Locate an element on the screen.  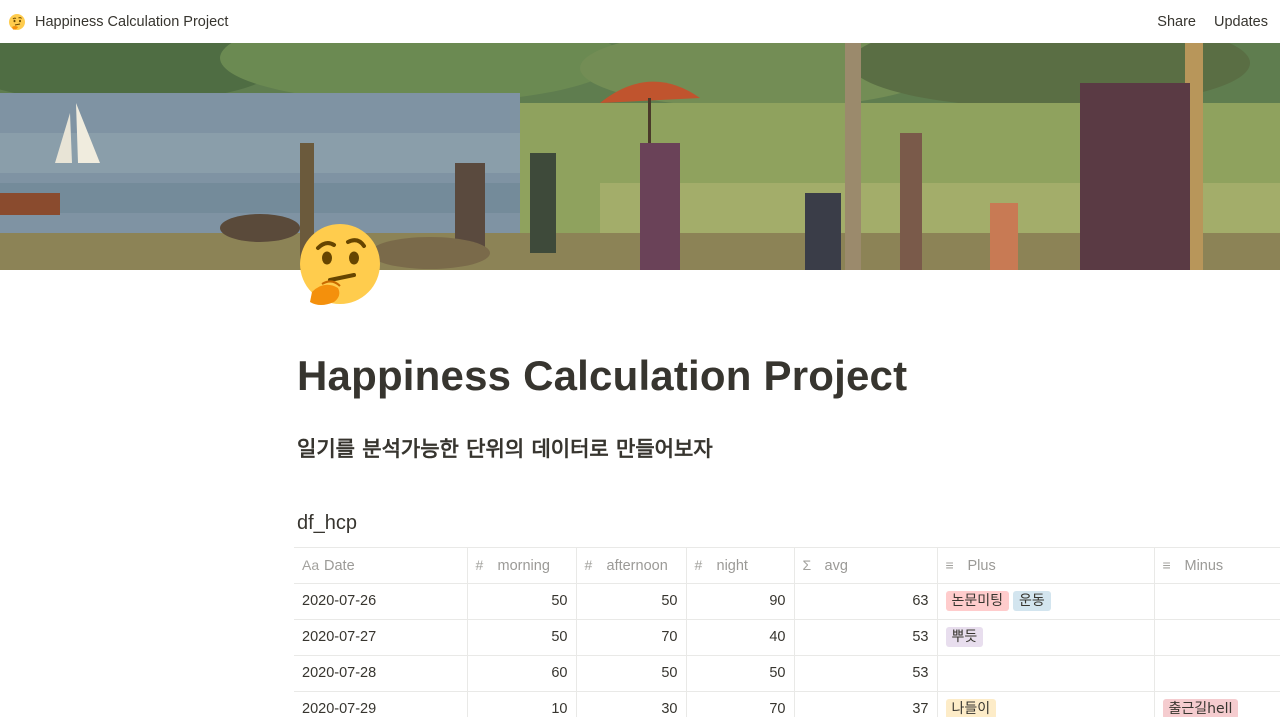
table-row: 2020-07-28 60 50 50 53 is located at coordinates (787, 673).